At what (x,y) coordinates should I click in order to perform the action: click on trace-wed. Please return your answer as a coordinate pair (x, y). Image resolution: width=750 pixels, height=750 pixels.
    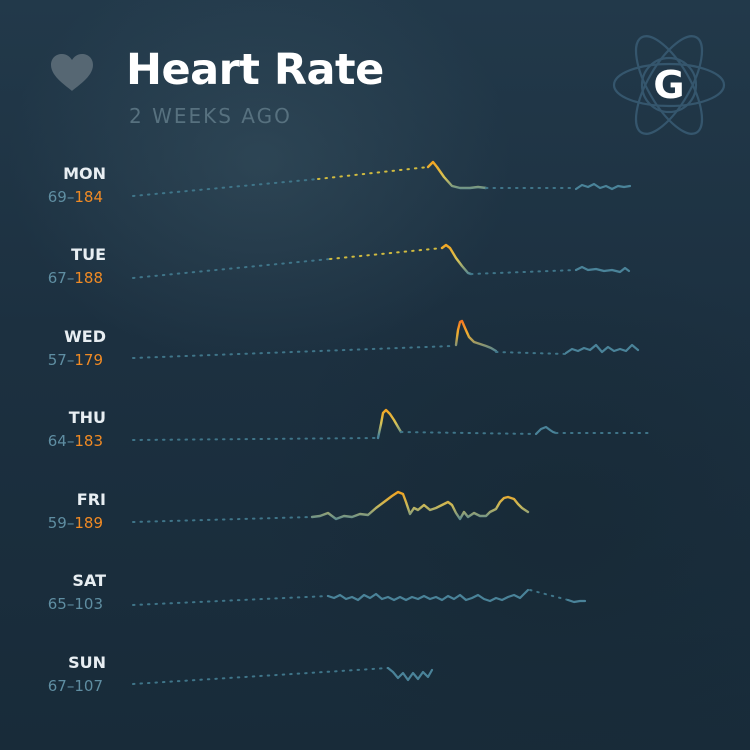
    Looking at the image, I should click on (386, 339).